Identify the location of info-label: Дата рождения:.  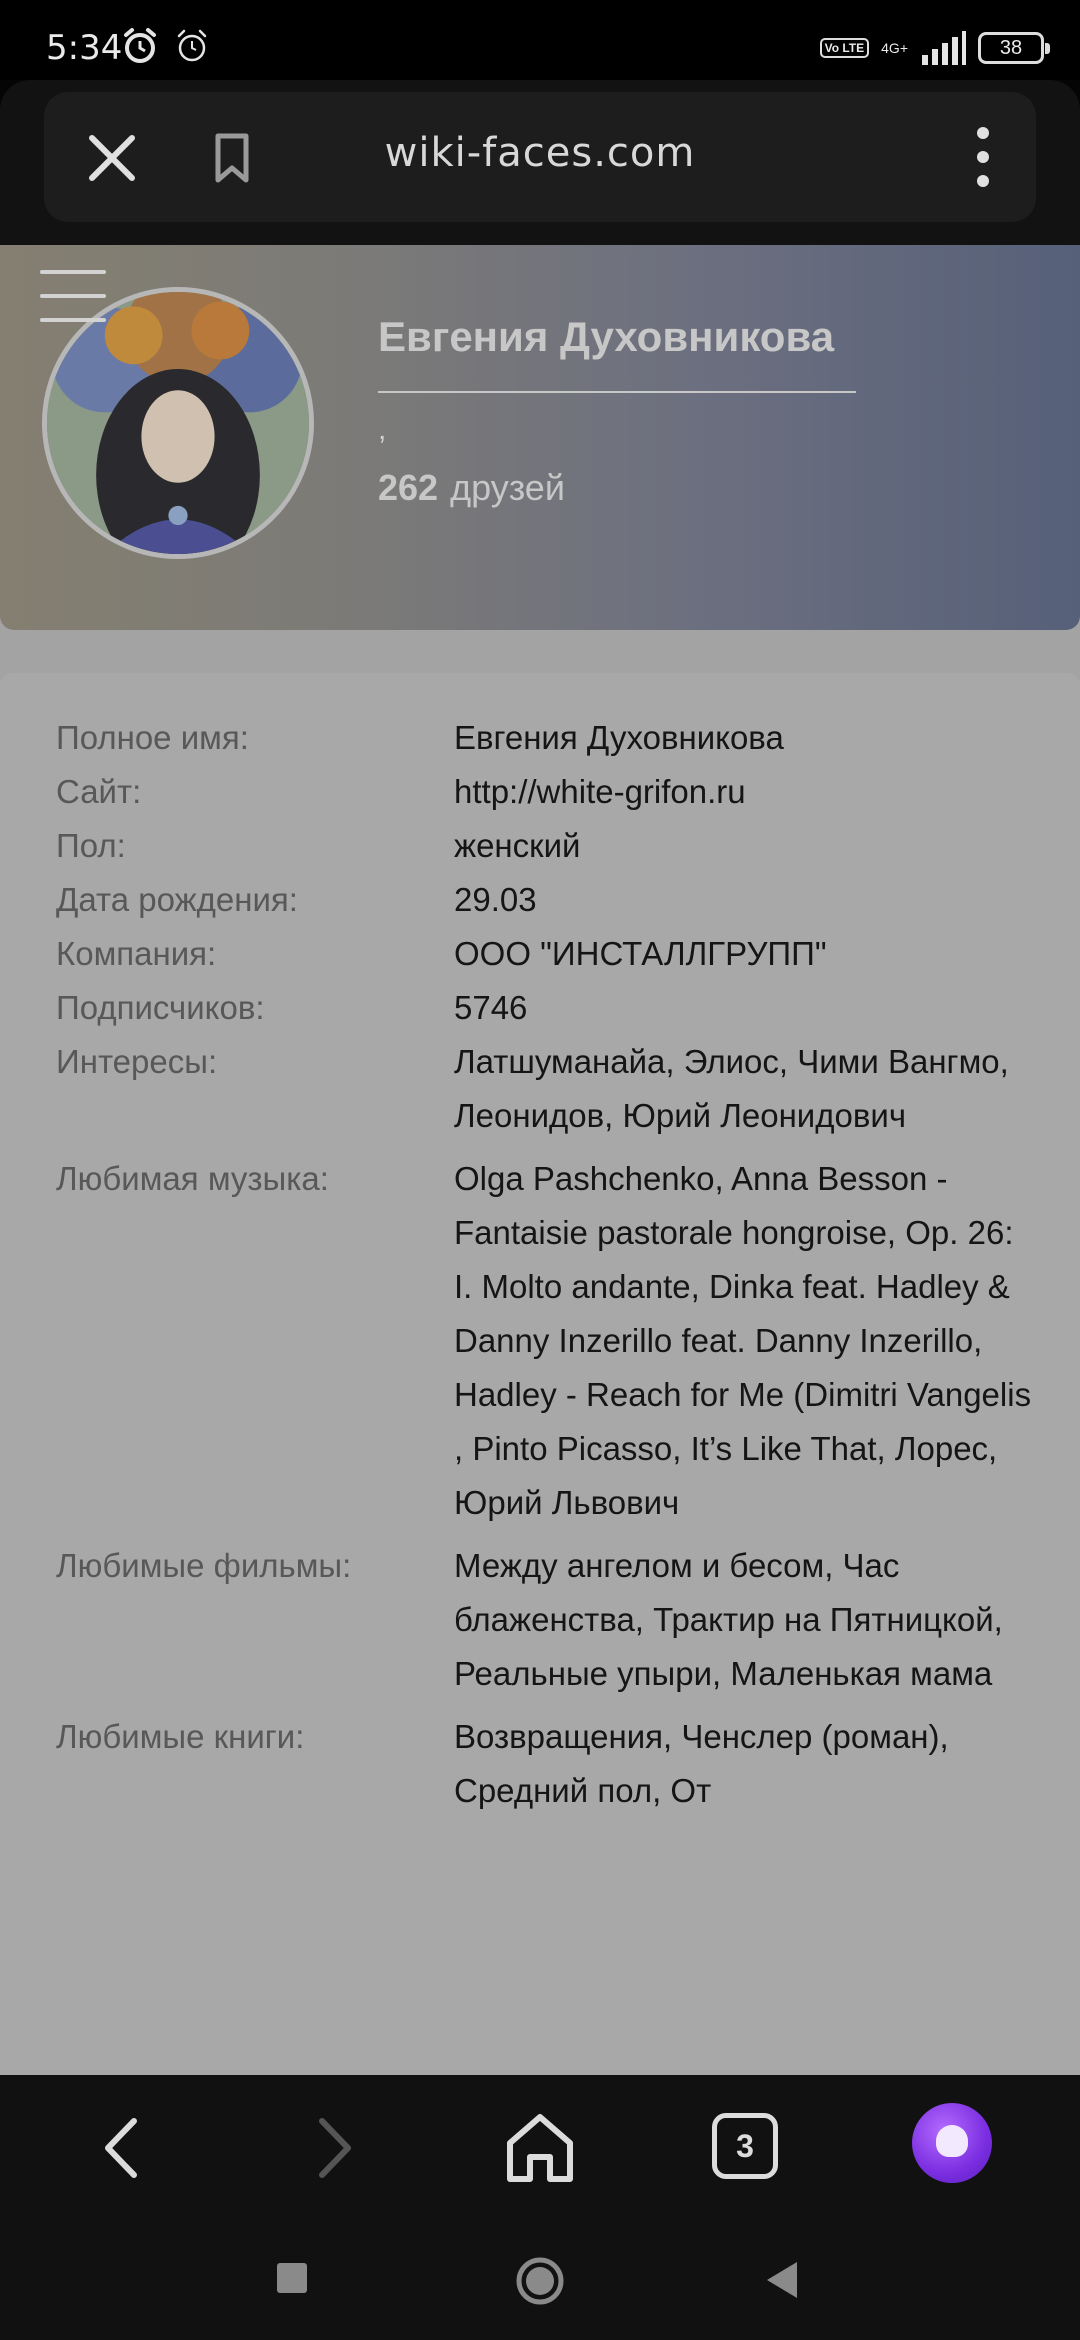
(177, 899).